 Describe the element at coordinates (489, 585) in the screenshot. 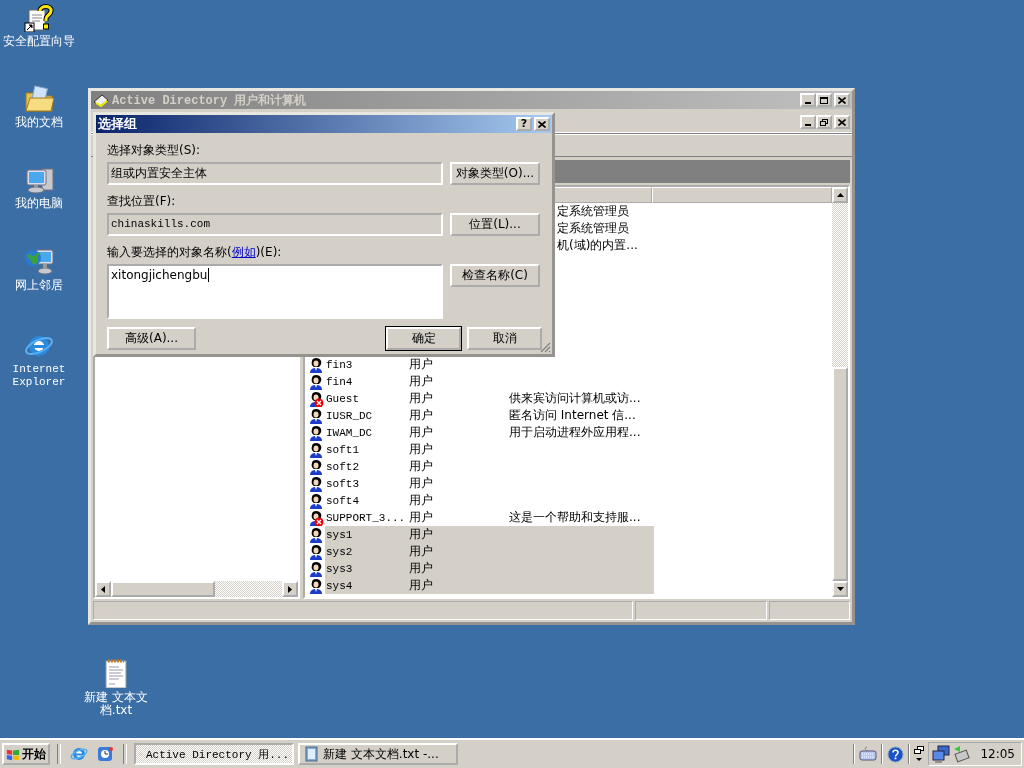

I see `selected-row: sys4 用户` at that location.